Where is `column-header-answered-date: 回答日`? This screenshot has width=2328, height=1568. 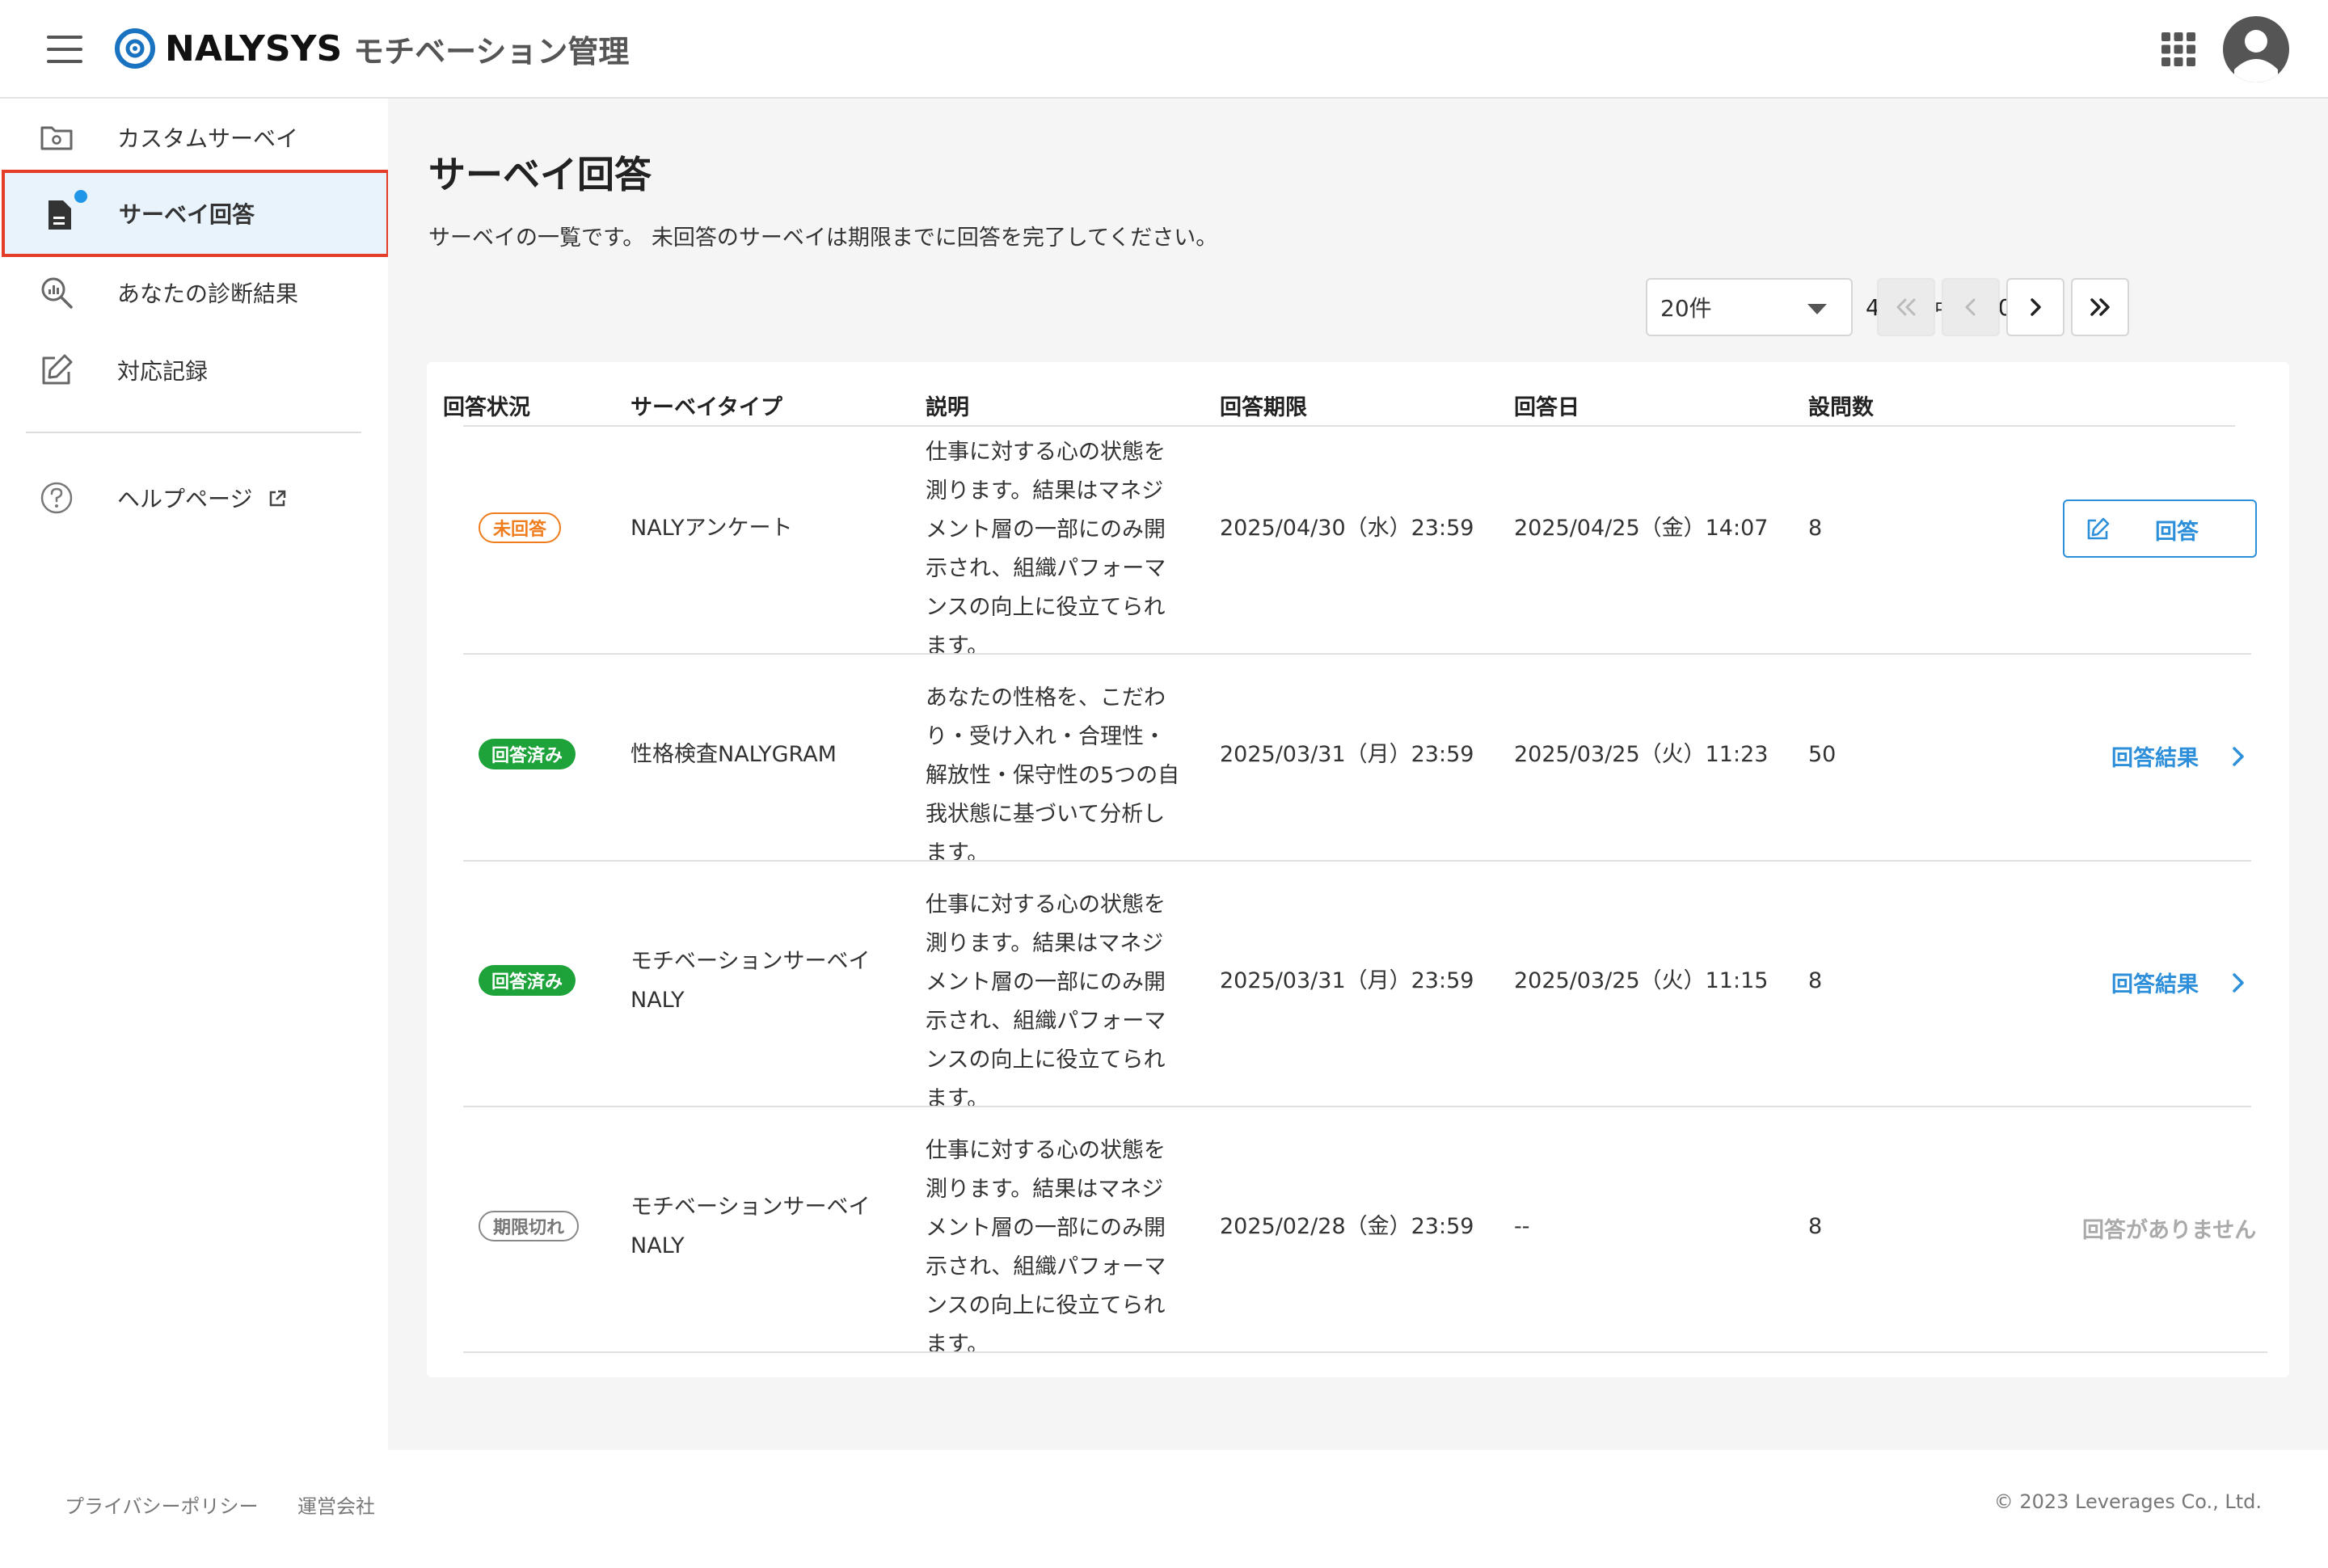 column-header-answered-date: 回答日 is located at coordinates (1547, 407).